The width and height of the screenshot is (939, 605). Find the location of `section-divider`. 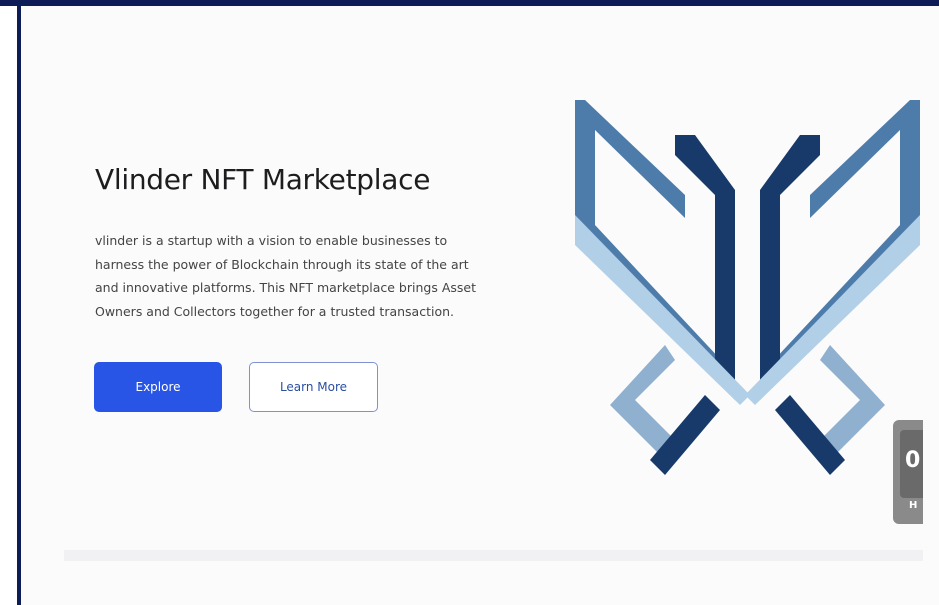

section-divider is located at coordinates (493, 555).